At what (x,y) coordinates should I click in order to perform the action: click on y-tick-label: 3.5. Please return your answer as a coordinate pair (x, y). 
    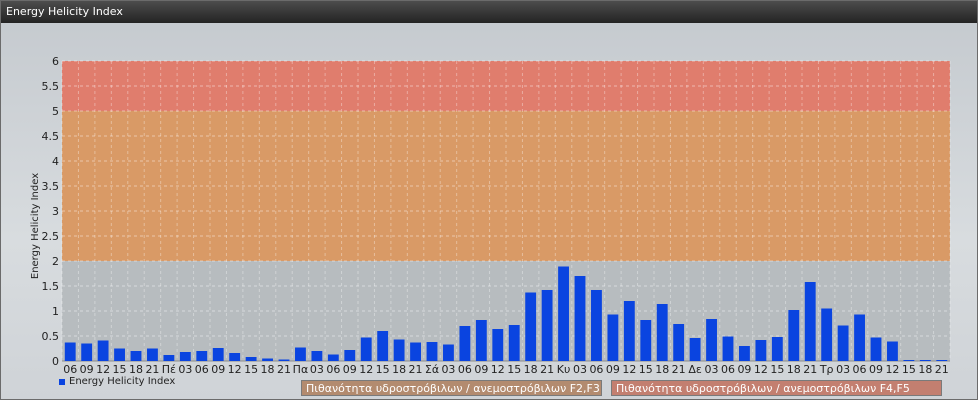
    Looking at the image, I should click on (51, 186).